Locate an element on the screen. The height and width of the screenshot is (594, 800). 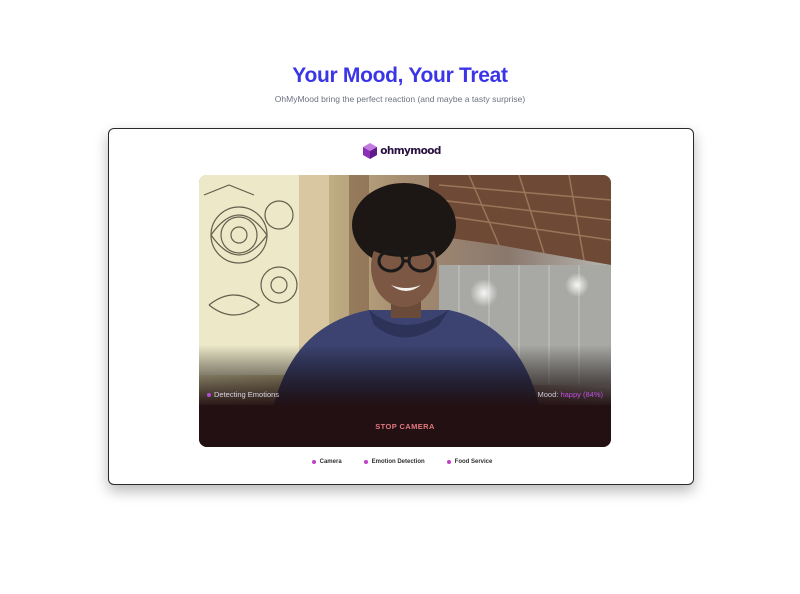
mood-value: happy (84%) is located at coordinates (581, 394).